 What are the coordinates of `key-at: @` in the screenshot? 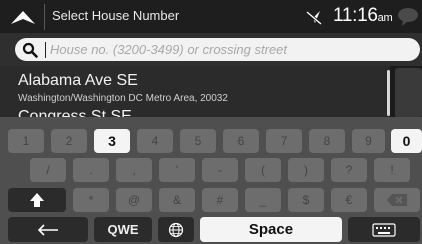 It's located at (134, 200).